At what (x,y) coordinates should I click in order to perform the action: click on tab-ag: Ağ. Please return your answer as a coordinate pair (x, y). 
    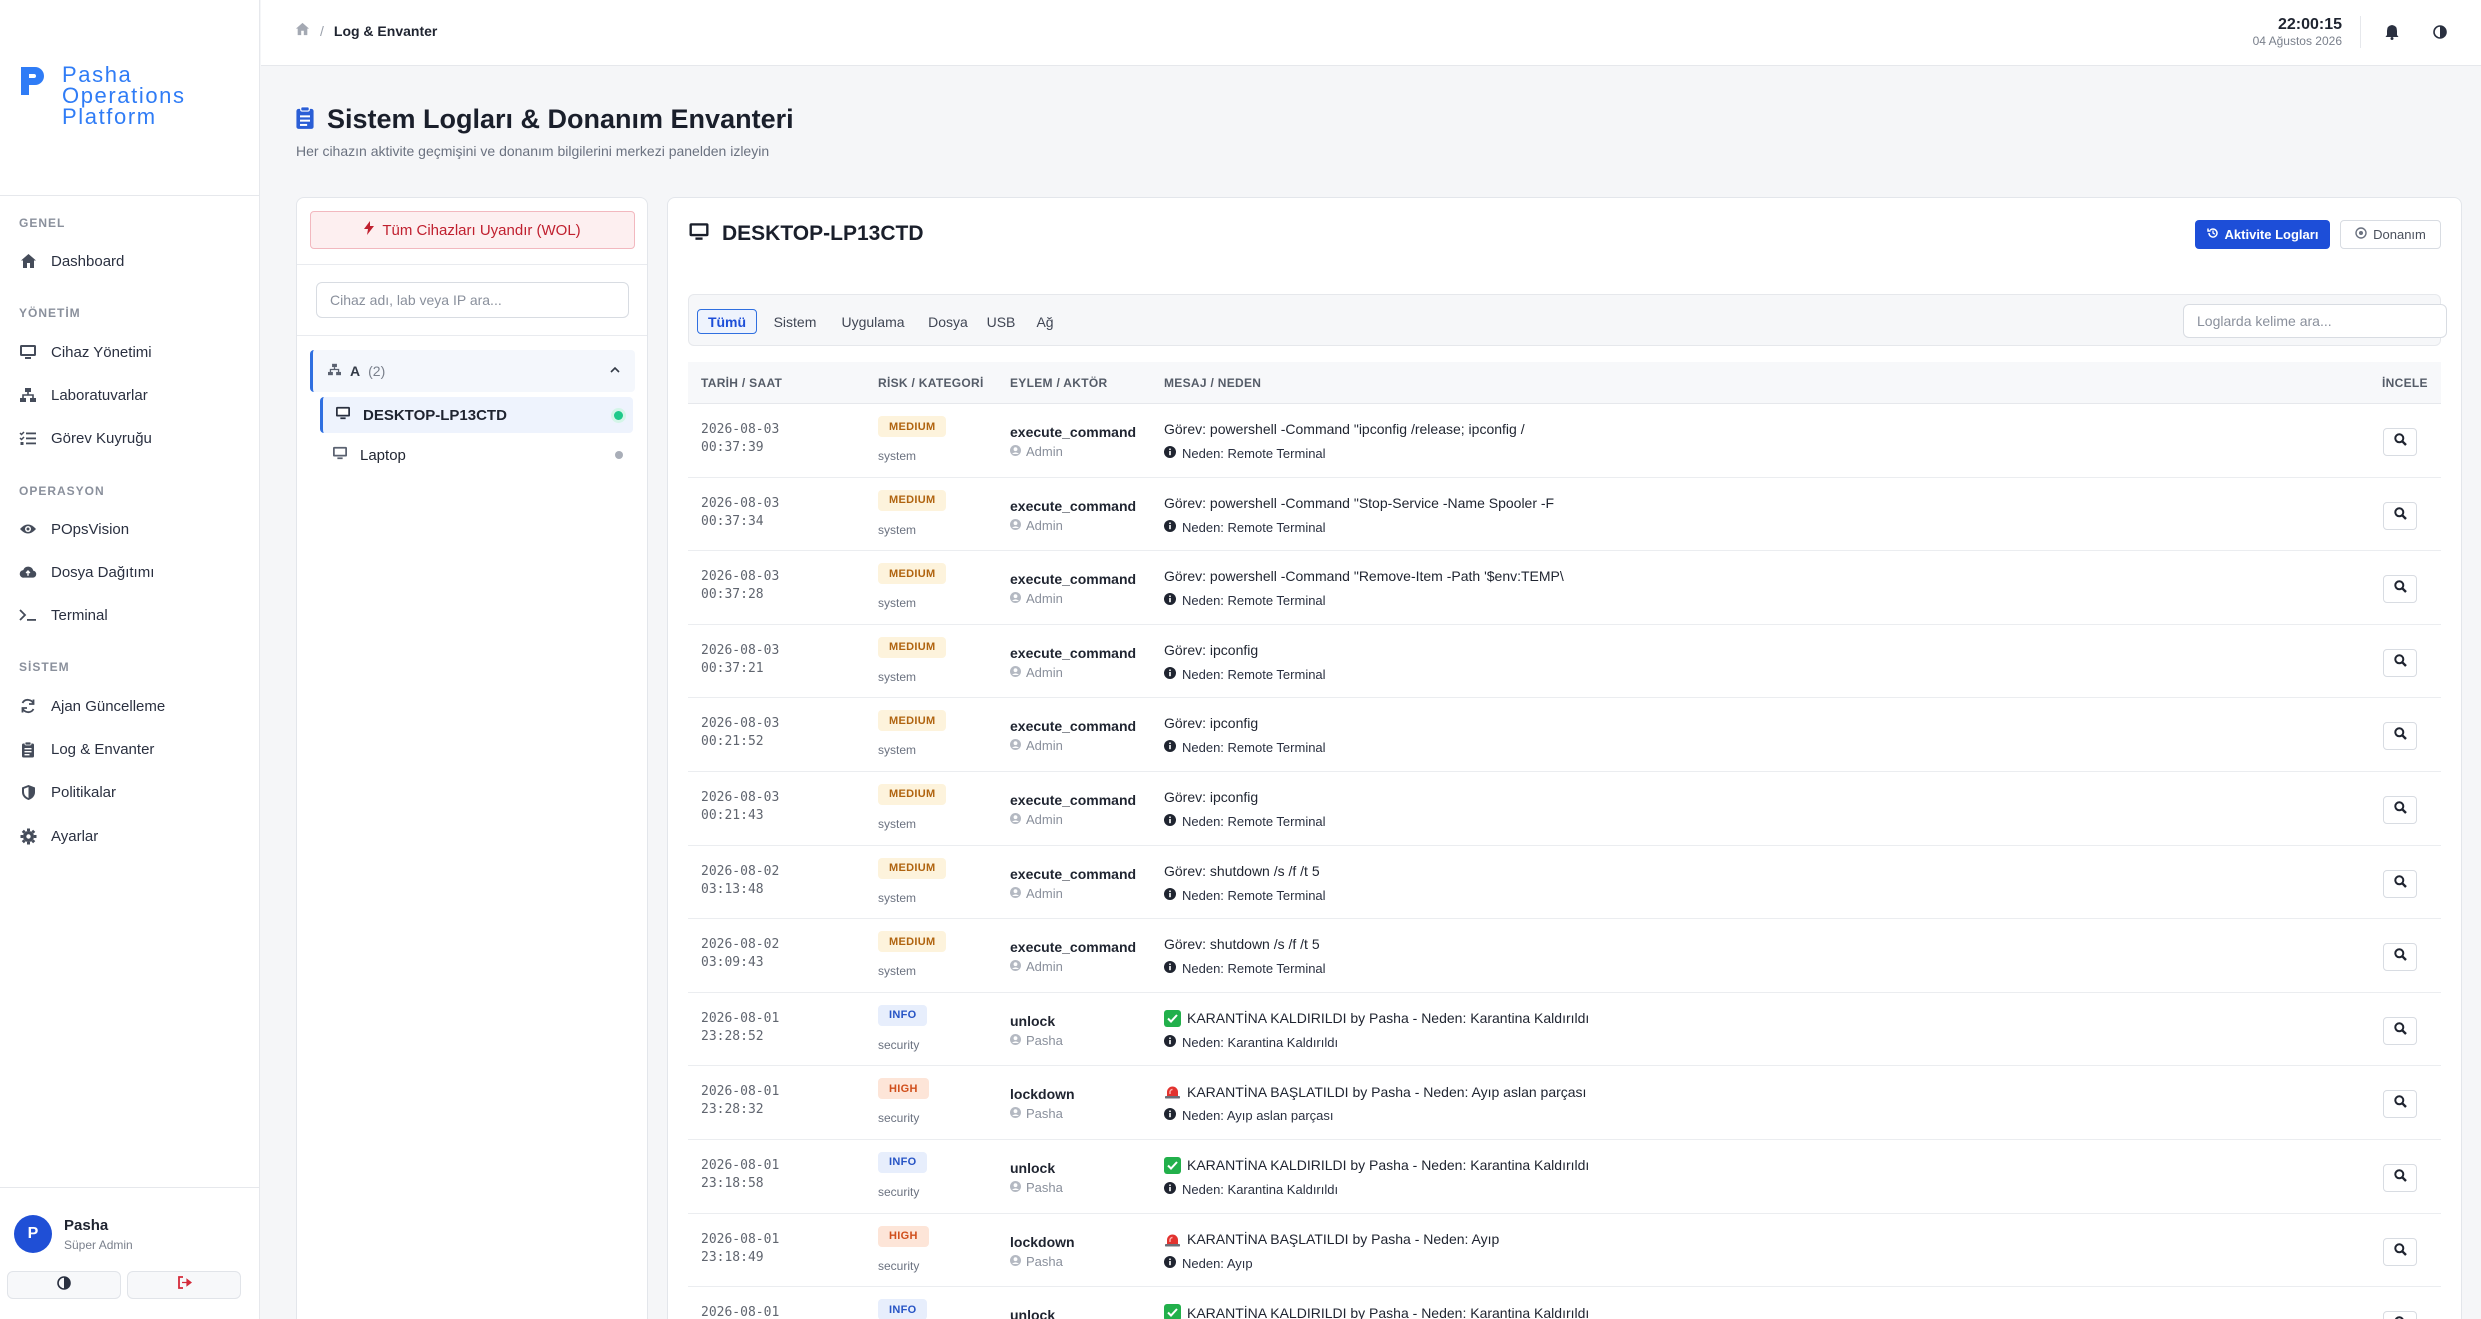
    Looking at the image, I should click on (1045, 321).